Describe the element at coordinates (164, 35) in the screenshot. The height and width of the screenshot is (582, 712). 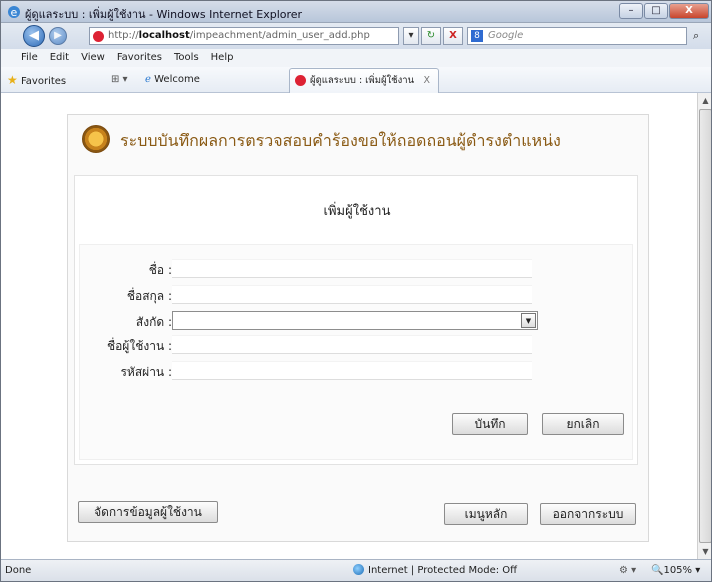
I see `url-host: localhost` at that location.